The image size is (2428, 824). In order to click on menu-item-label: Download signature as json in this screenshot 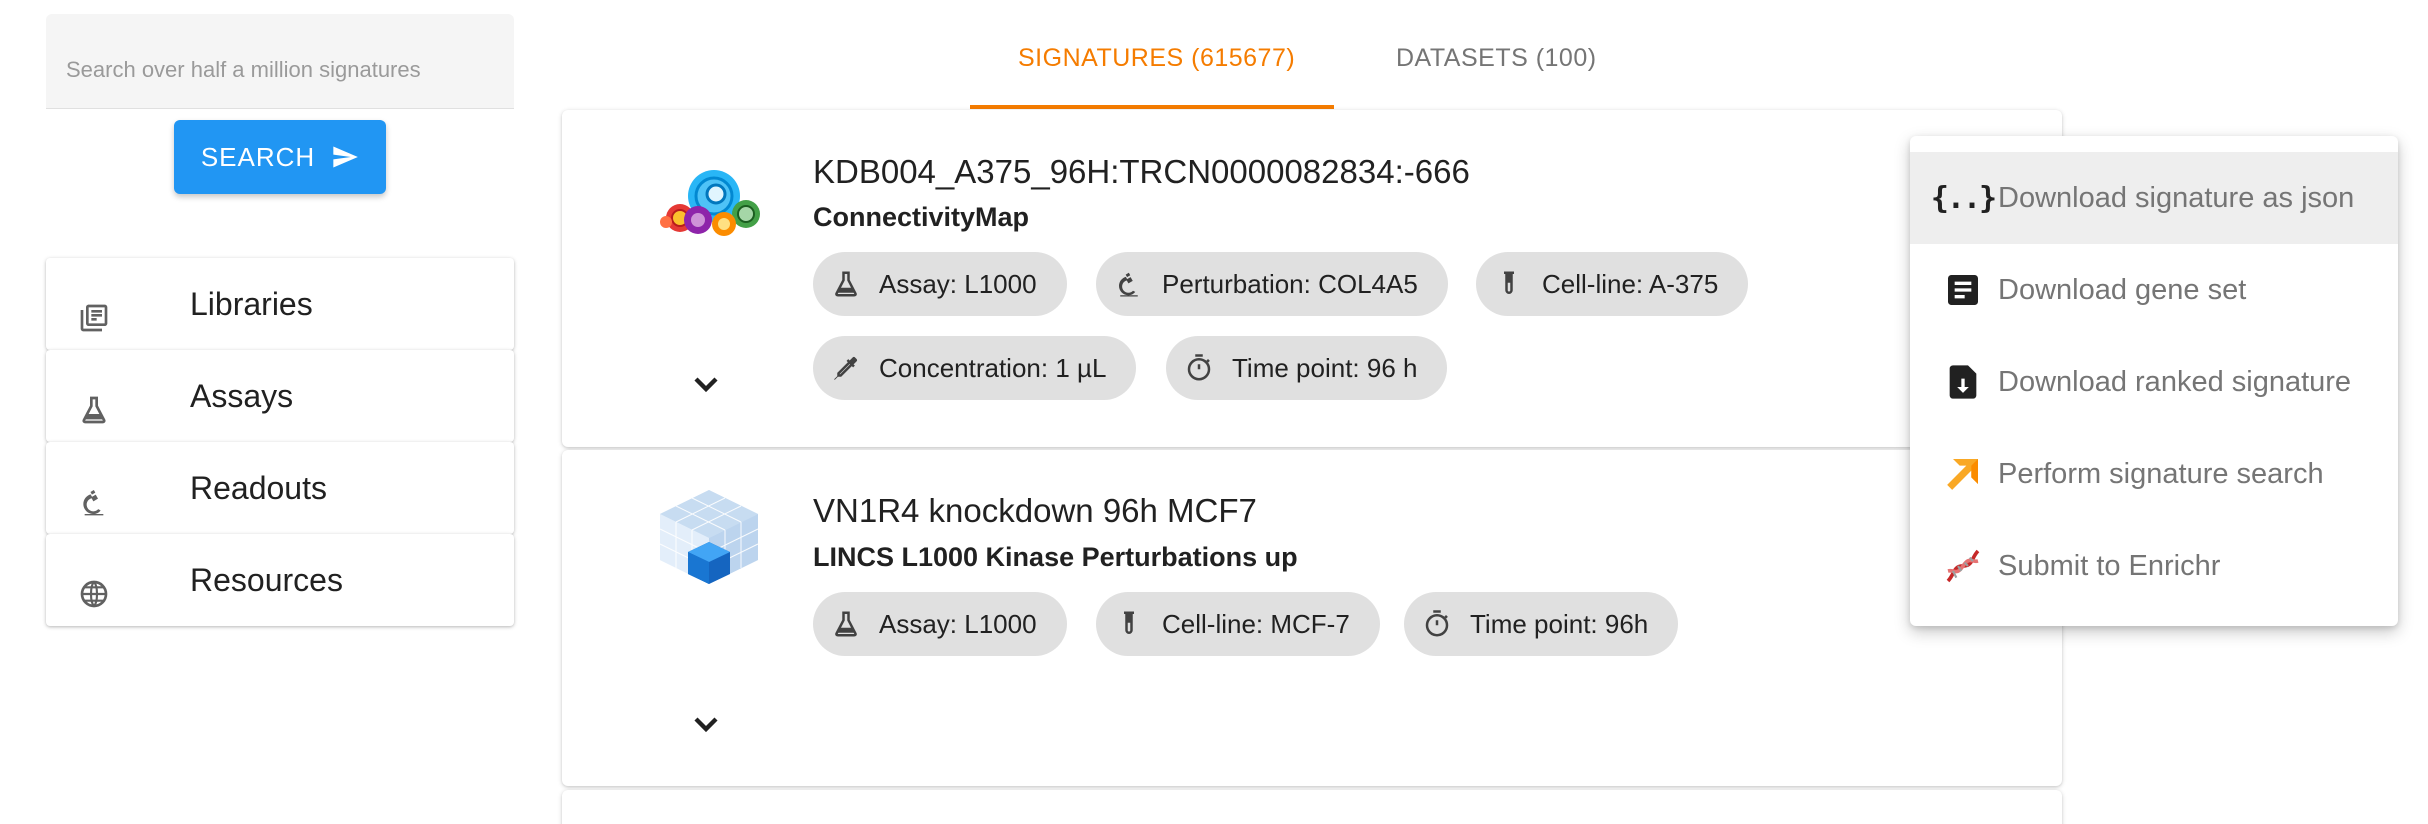, I will do `click(2176, 197)`.